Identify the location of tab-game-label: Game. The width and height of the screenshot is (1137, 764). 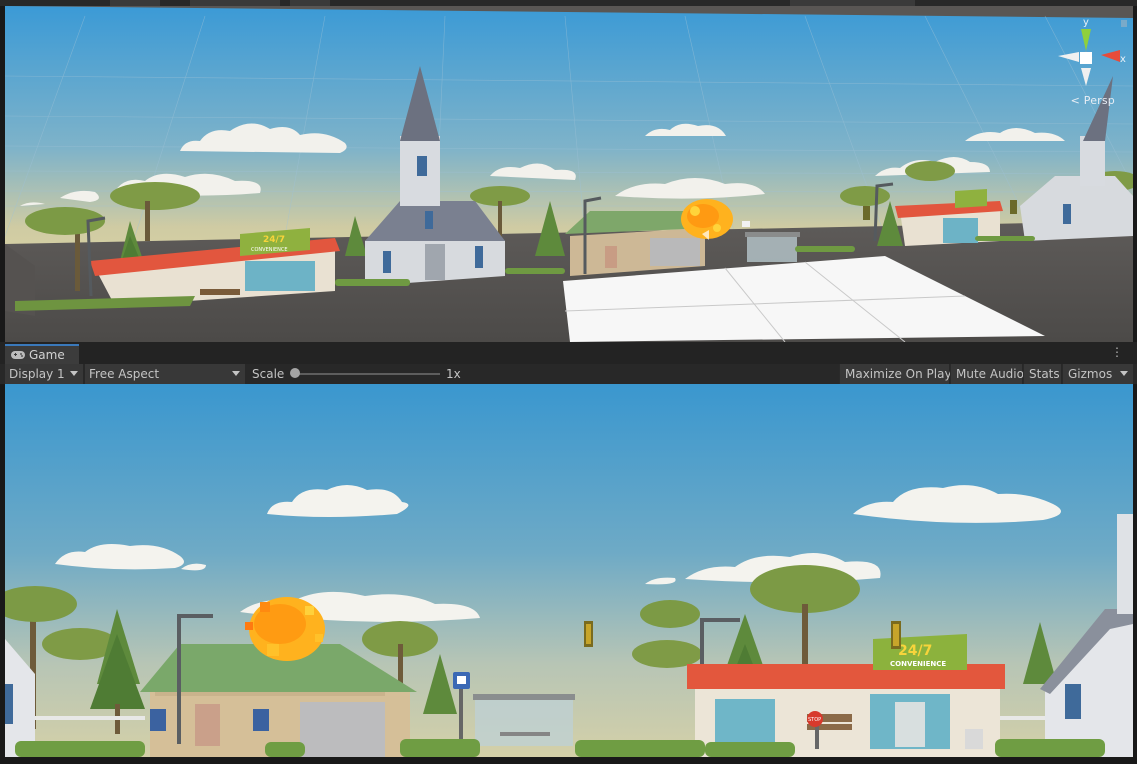
(47, 355).